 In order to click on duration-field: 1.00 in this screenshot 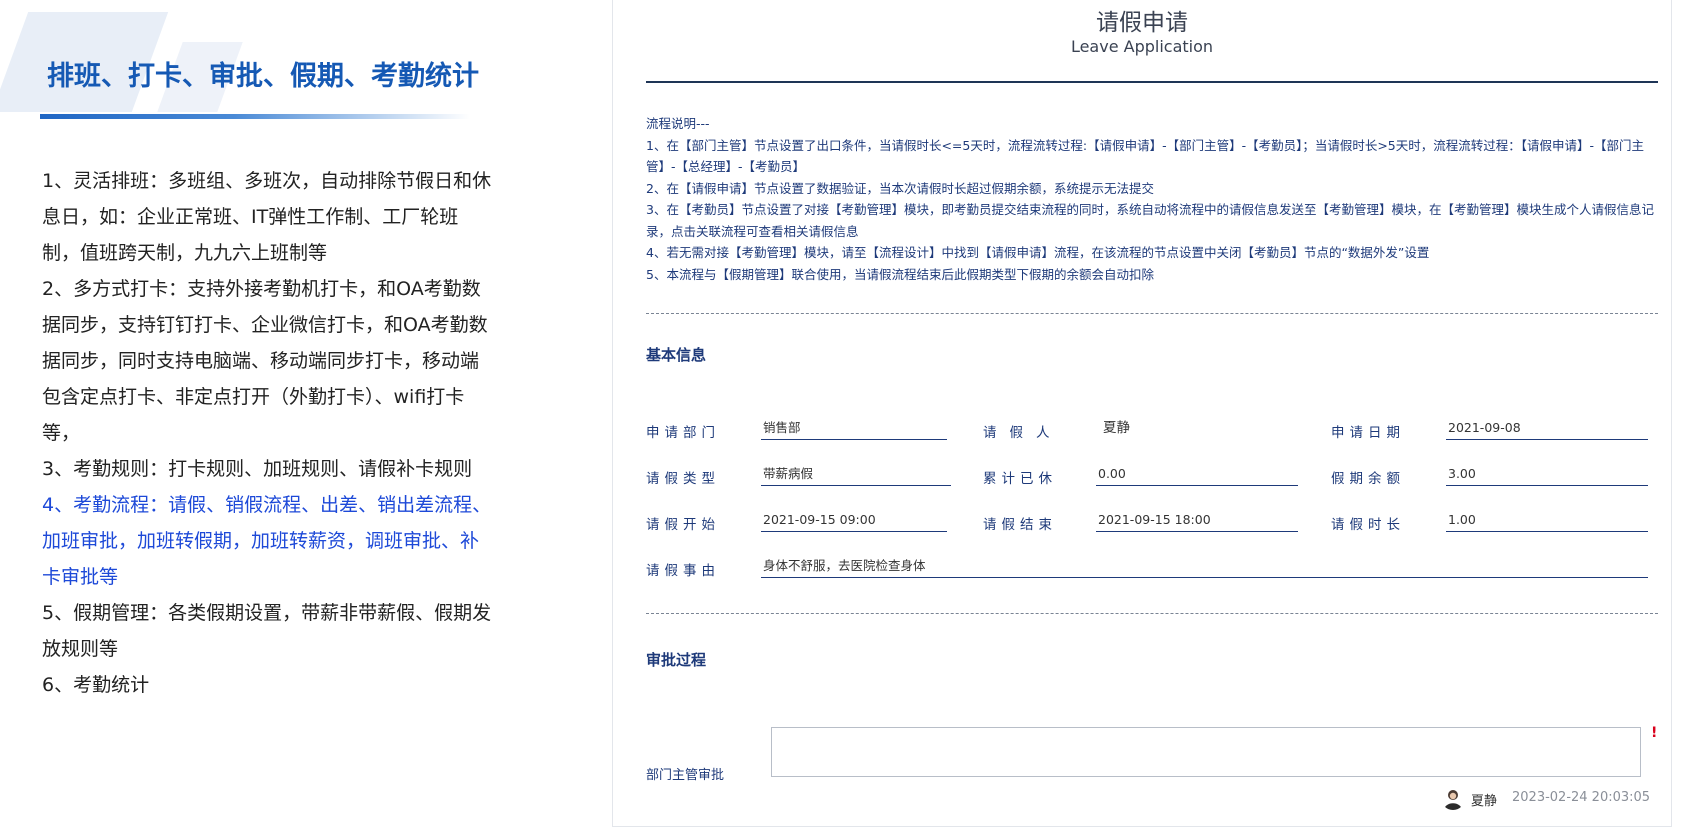, I will do `click(1547, 521)`.